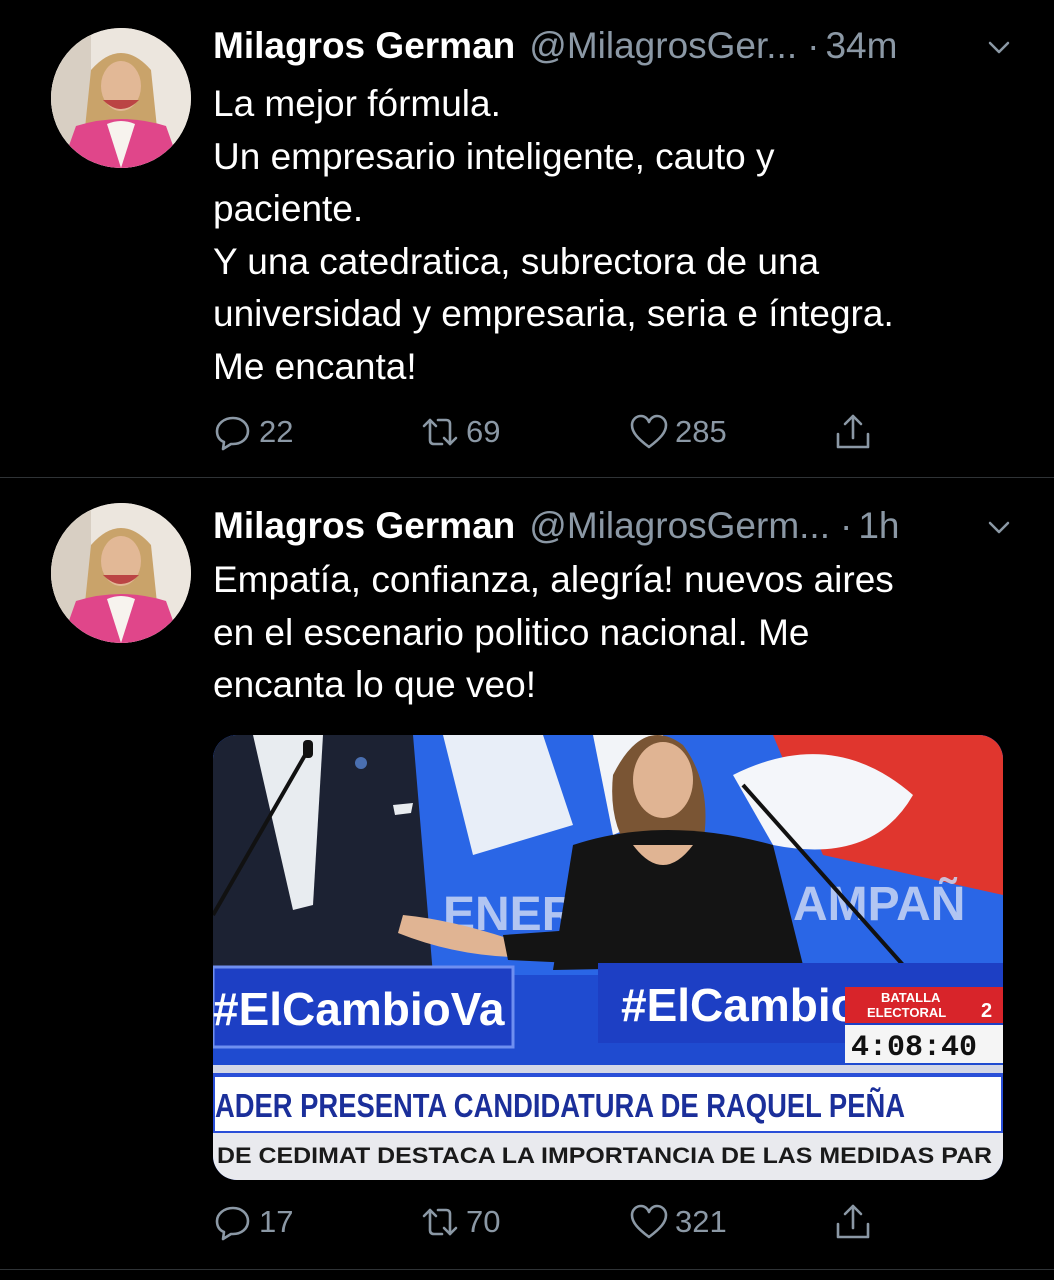 This screenshot has width=1054, height=1280. I want to click on like-button: 285, so click(678, 432).